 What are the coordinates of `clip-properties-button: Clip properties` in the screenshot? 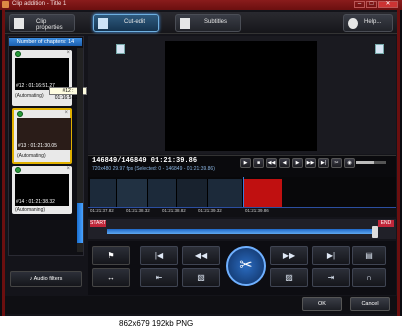 It's located at (42, 23).